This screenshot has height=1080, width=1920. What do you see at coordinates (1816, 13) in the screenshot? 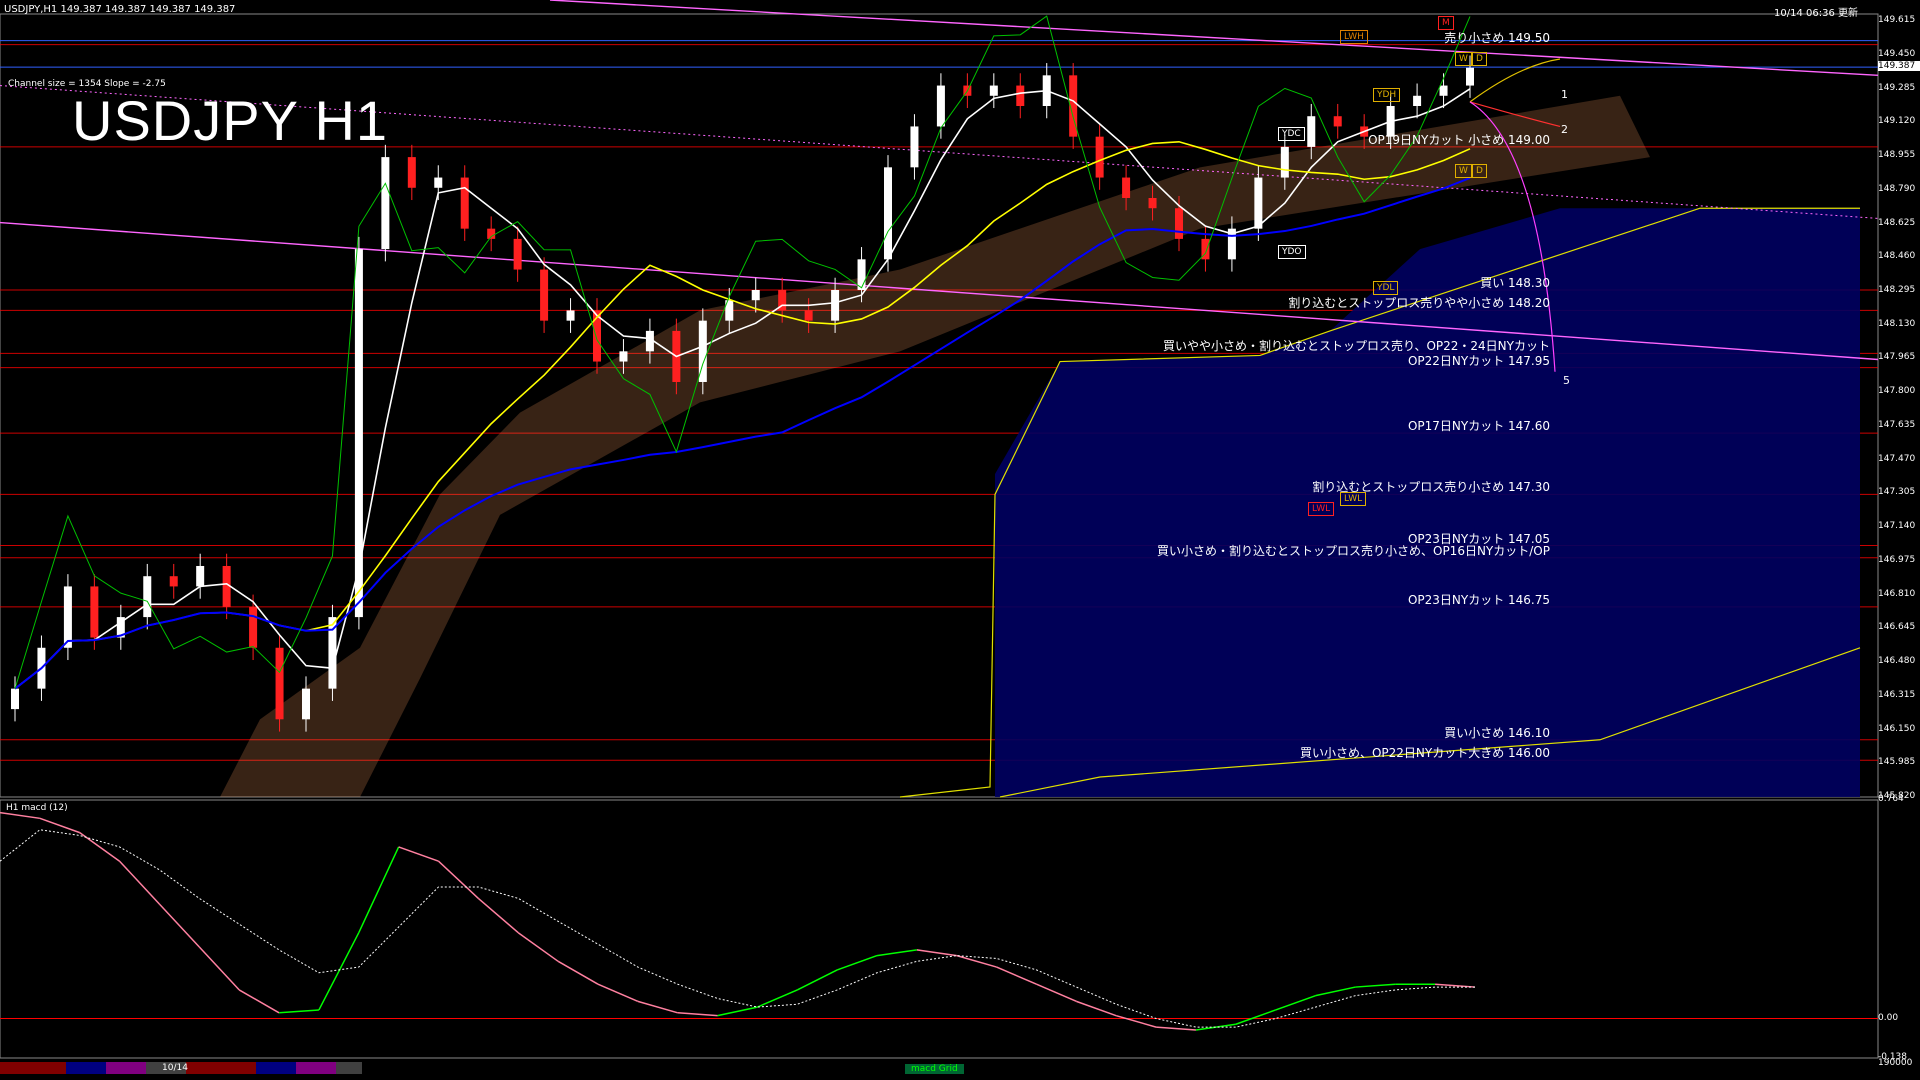
I see `timestamp: 10/14 06:36 更新` at bounding box center [1816, 13].